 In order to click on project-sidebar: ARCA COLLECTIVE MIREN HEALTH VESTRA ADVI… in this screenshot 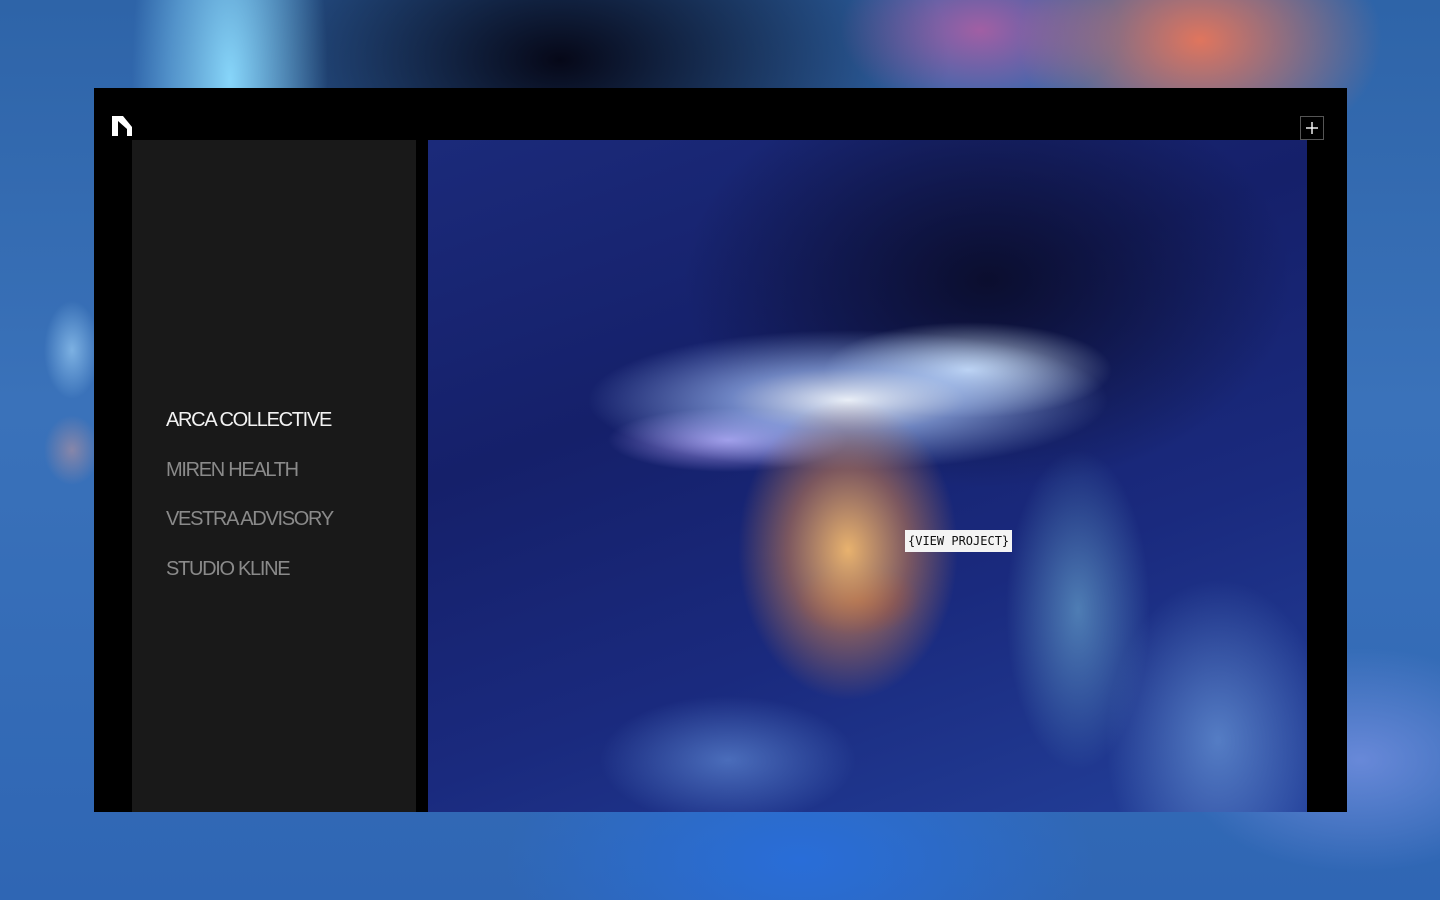, I will do `click(274, 476)`.